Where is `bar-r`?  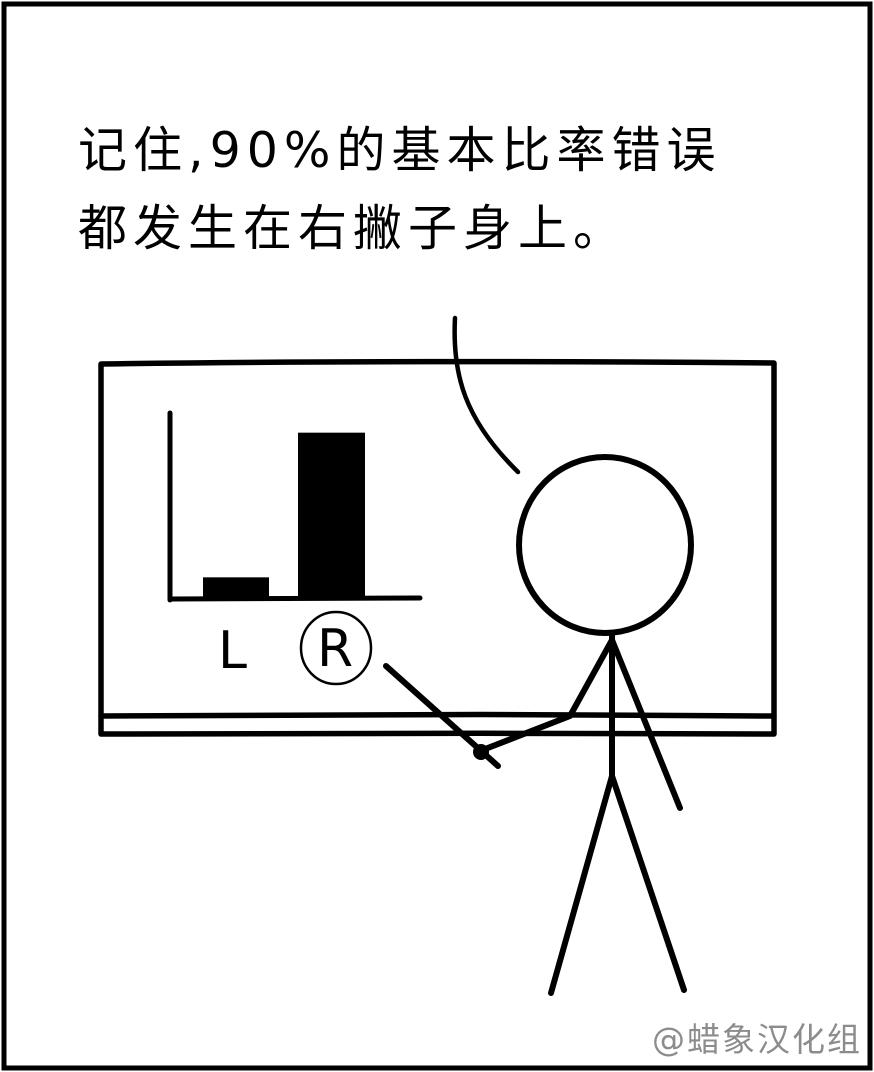
bar-r is located at coordinates (331, 515).